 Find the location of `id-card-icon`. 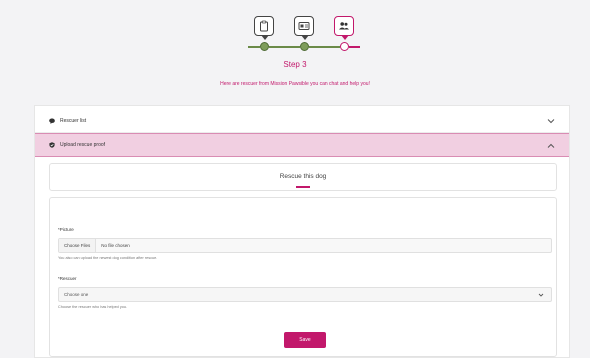

id-card-icon is located at coordinates (304, 28).